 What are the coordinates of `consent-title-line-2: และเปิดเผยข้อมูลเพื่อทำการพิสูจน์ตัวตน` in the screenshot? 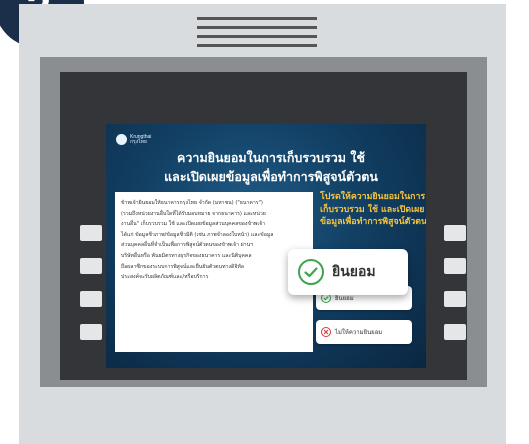 It's located at (271, 176).